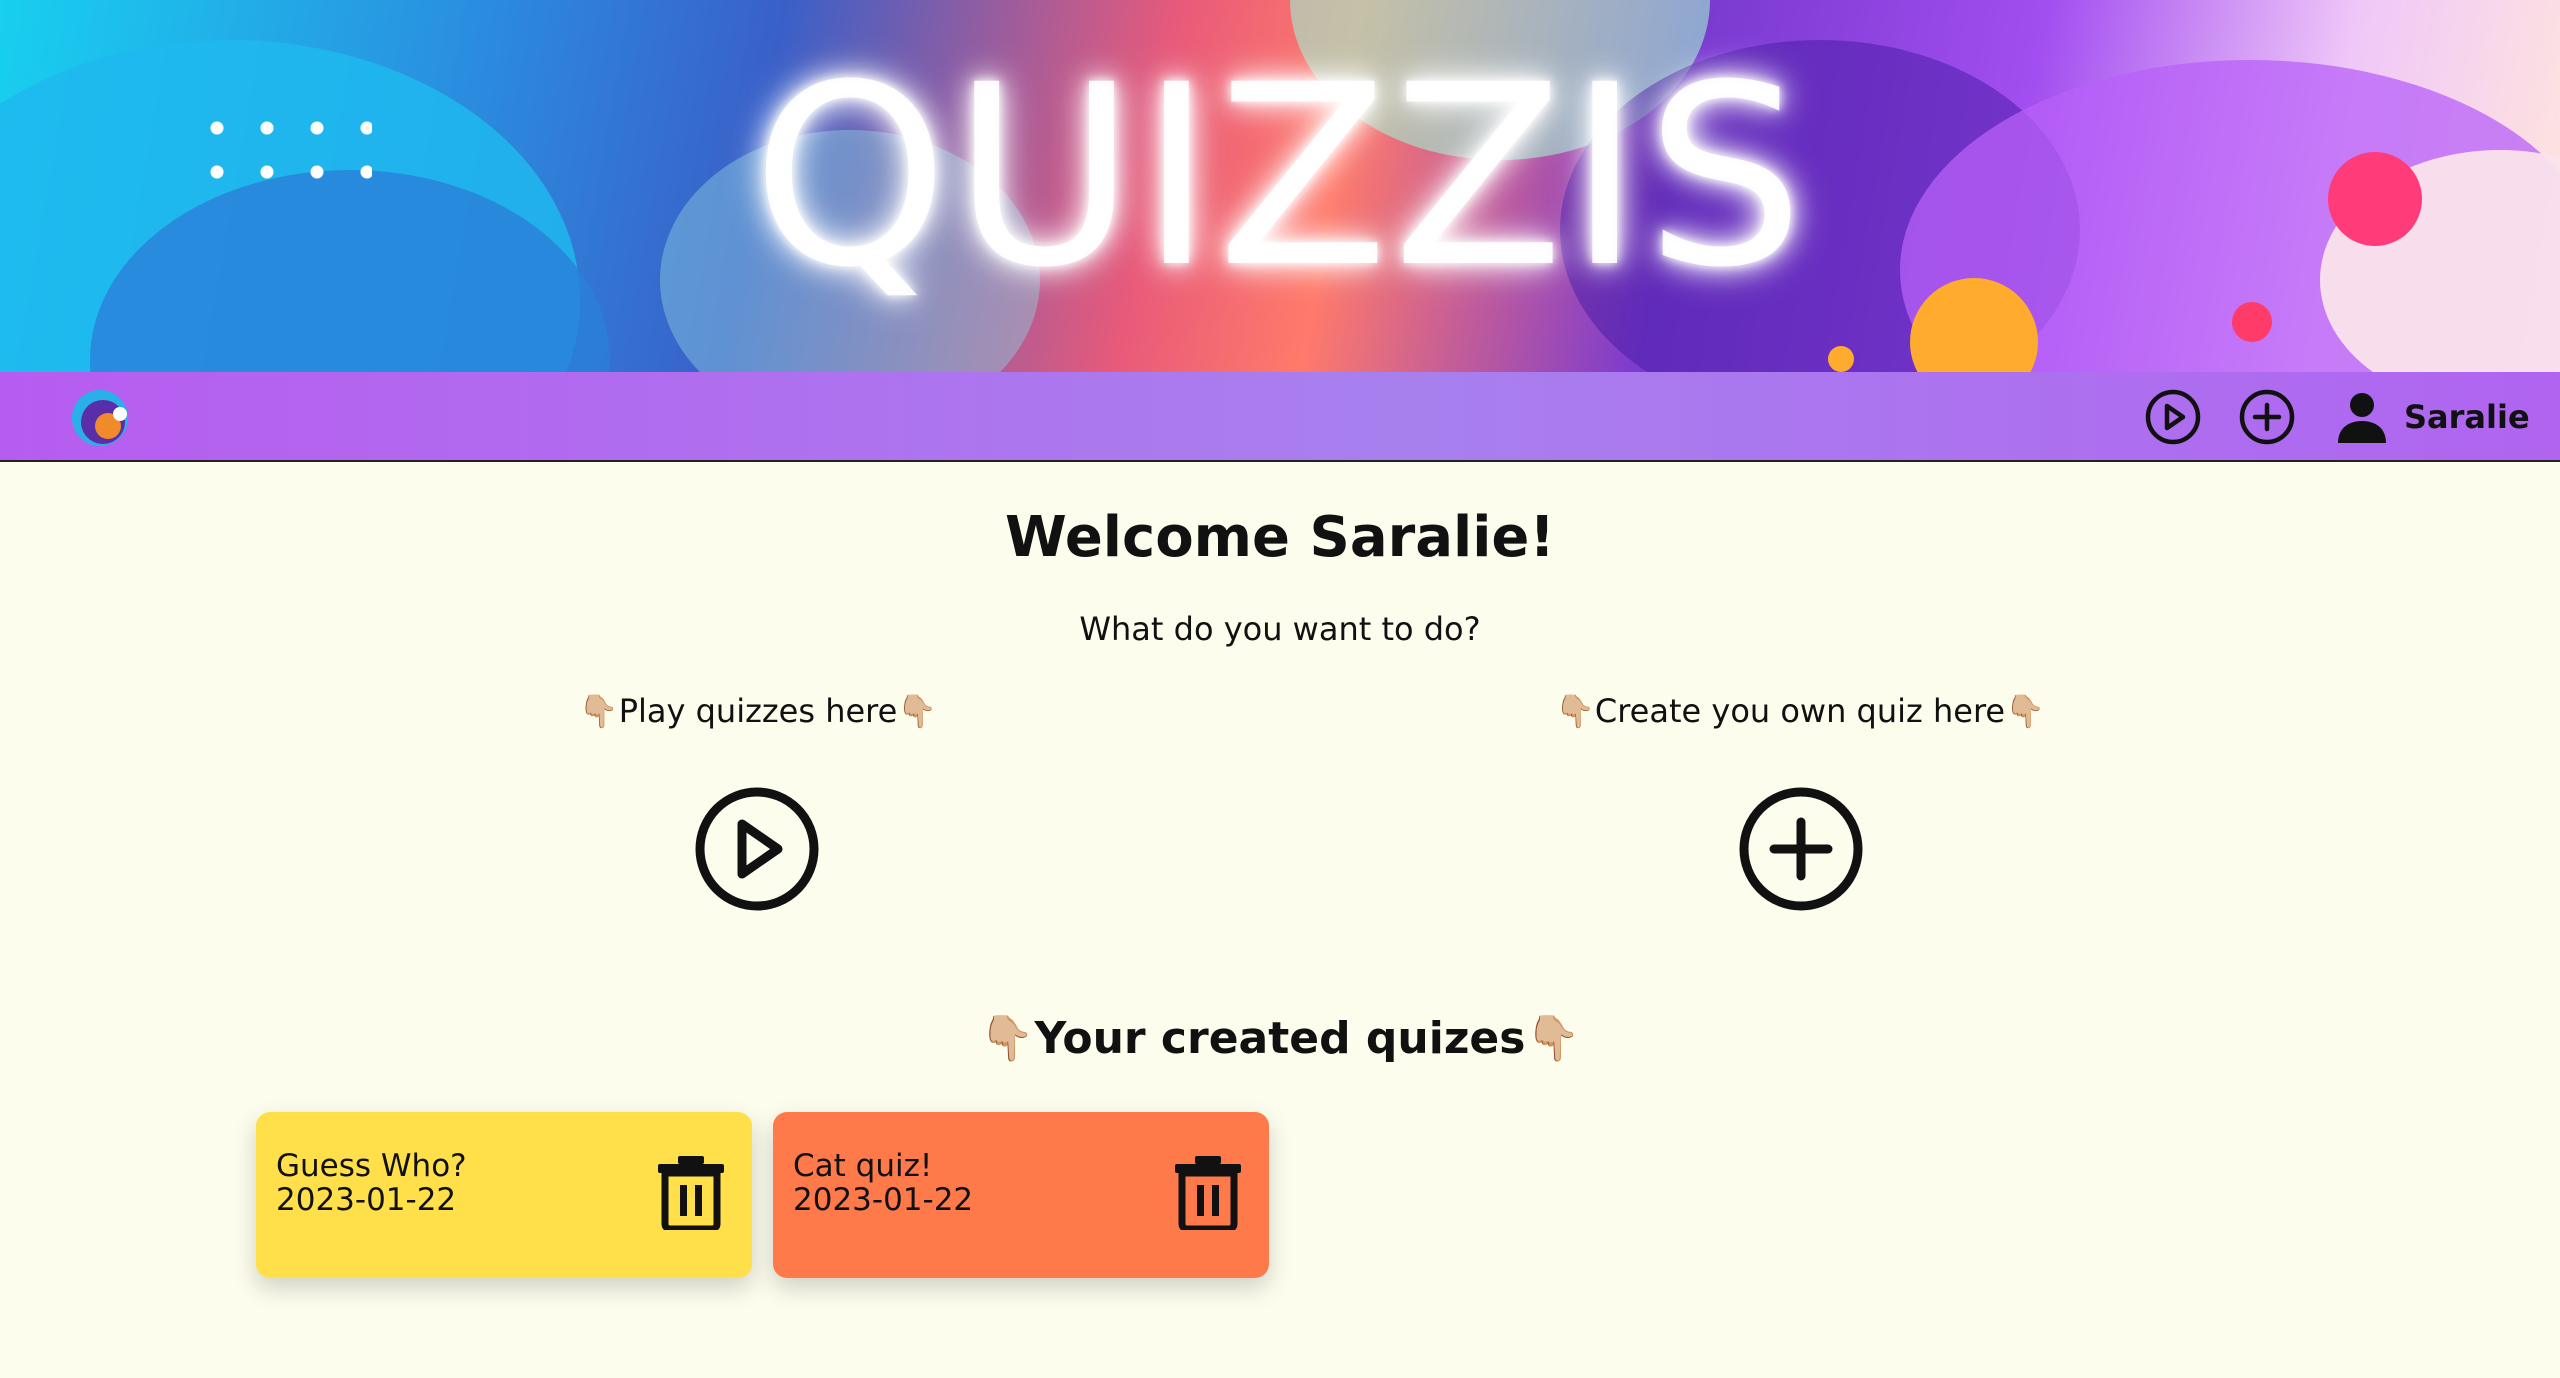  What do you see at coordinates (1280, 537) in the screenshot?
I see `welcome-heading: Welcome Saralie!` at bounding box center [1280, 537].